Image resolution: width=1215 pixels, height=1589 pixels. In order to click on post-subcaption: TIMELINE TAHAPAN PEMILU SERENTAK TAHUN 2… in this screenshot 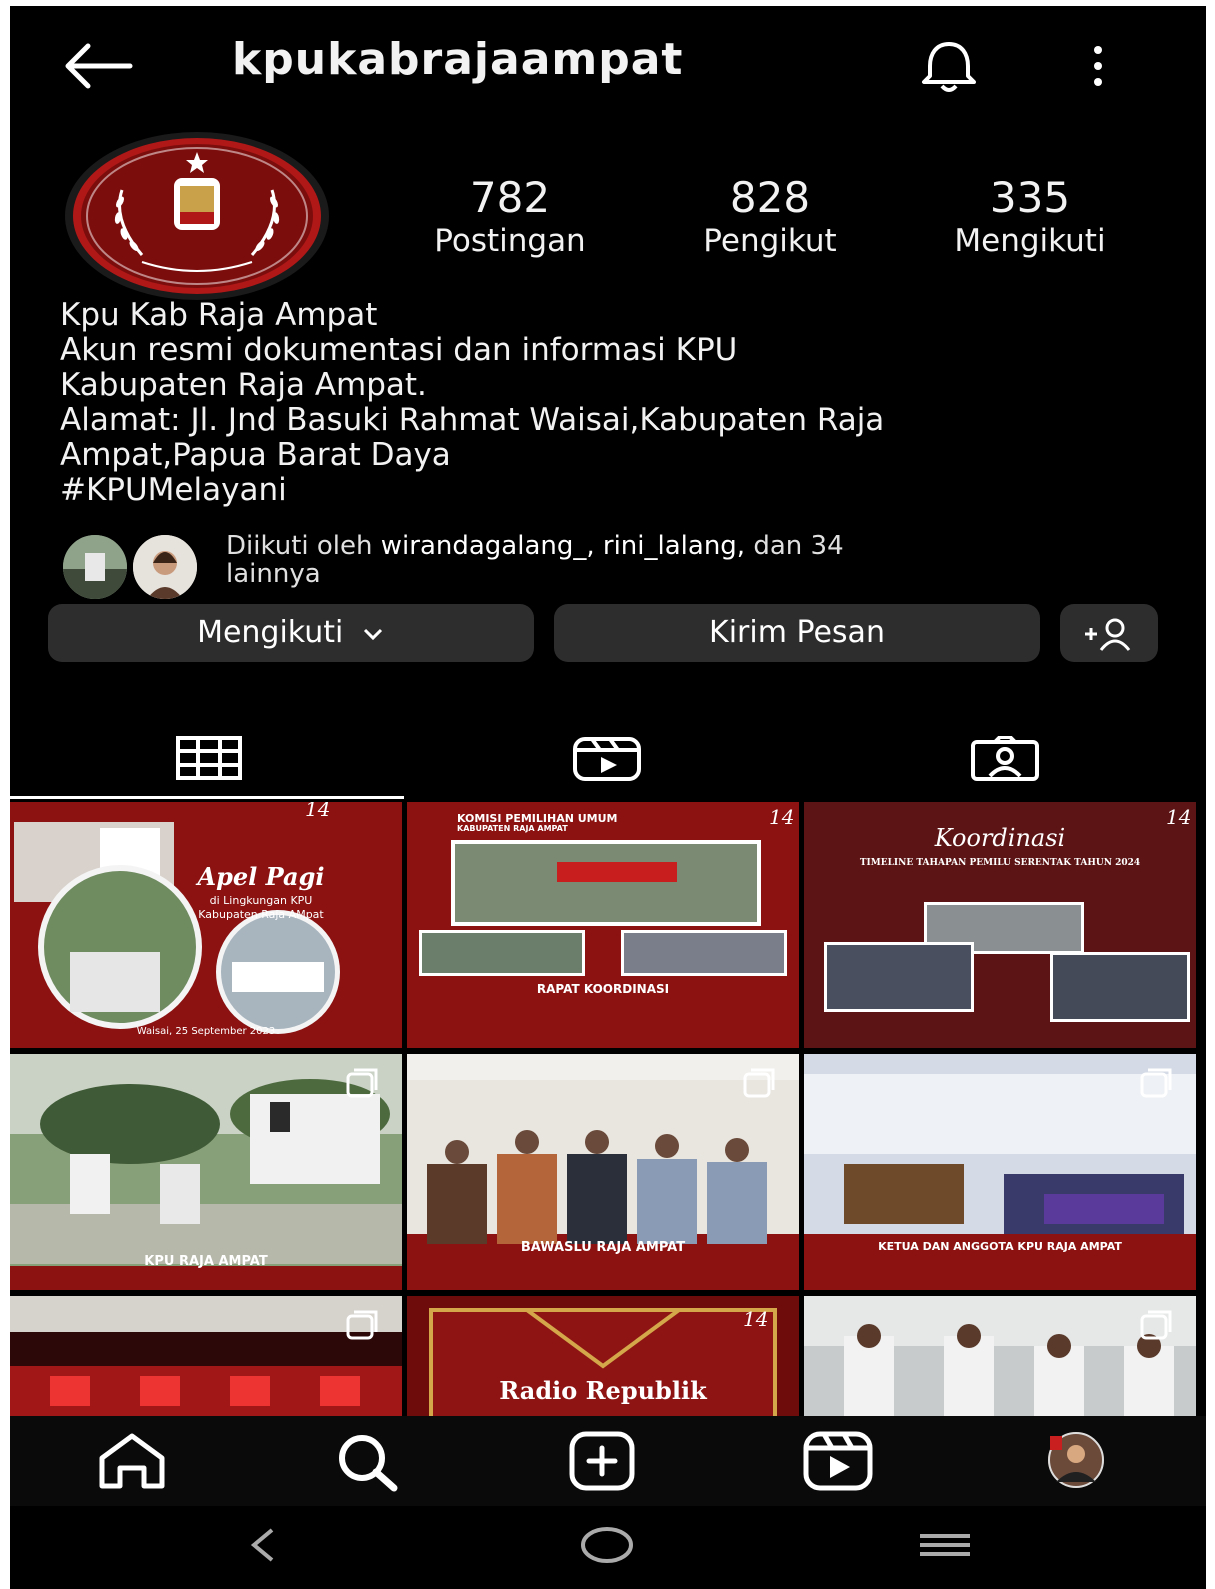, I will do `click(1000, 863)`.